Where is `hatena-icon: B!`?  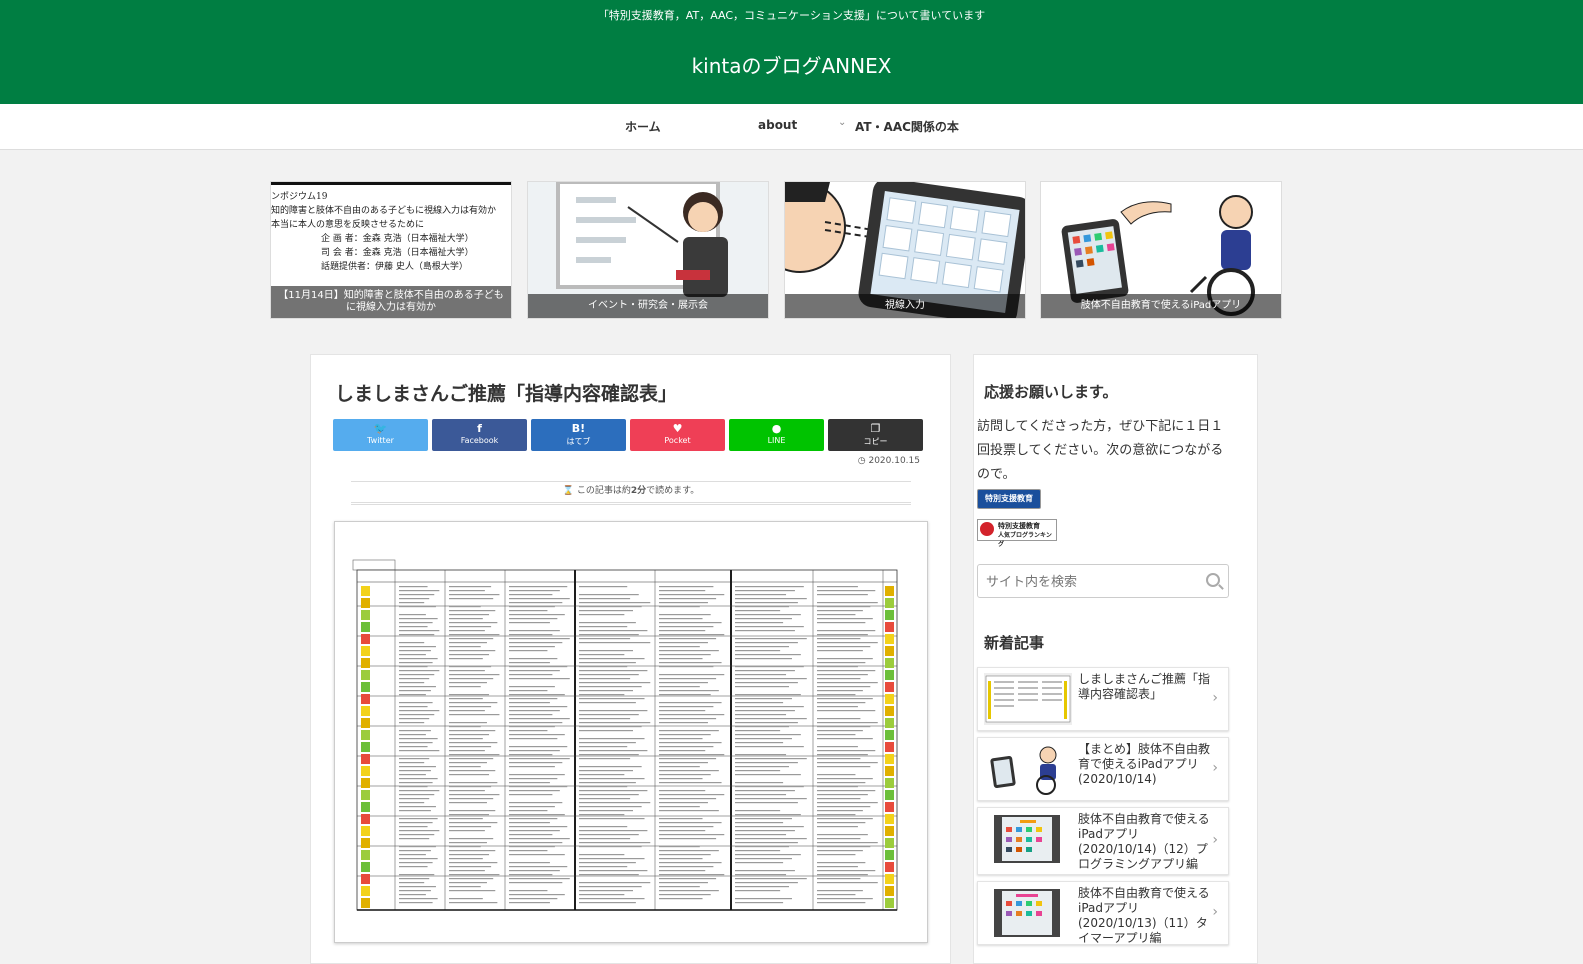
hatena-icon: B! is located at coordinates (578, 428).